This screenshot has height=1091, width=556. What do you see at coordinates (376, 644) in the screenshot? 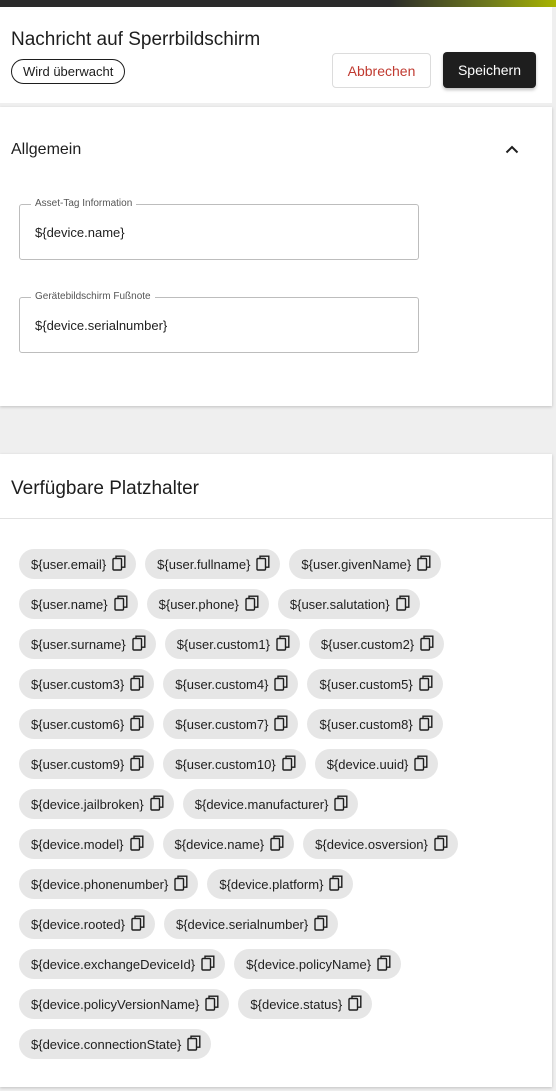
I see `placeholder-chip: ${user.custom2}` at bounding box center [376, 644].